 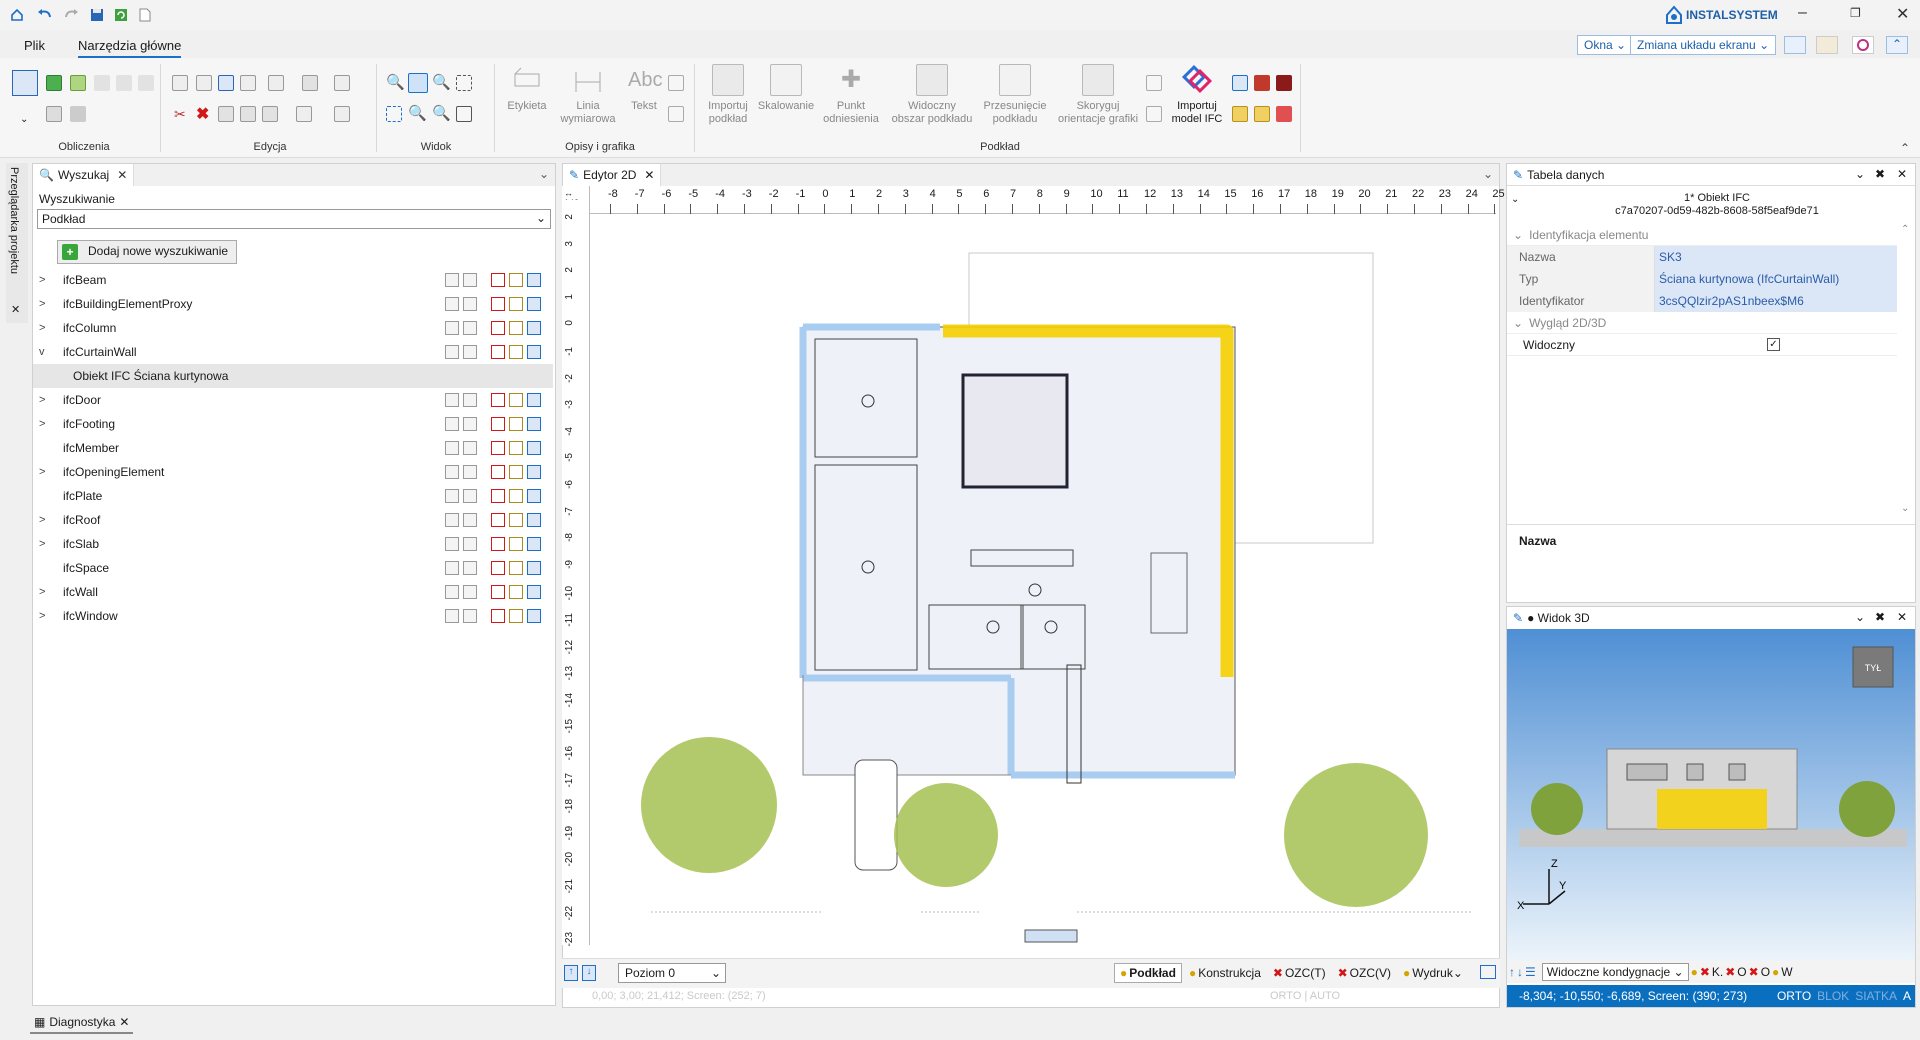 I want to click on restore-button: ❐, so click(x=1855, y=13).